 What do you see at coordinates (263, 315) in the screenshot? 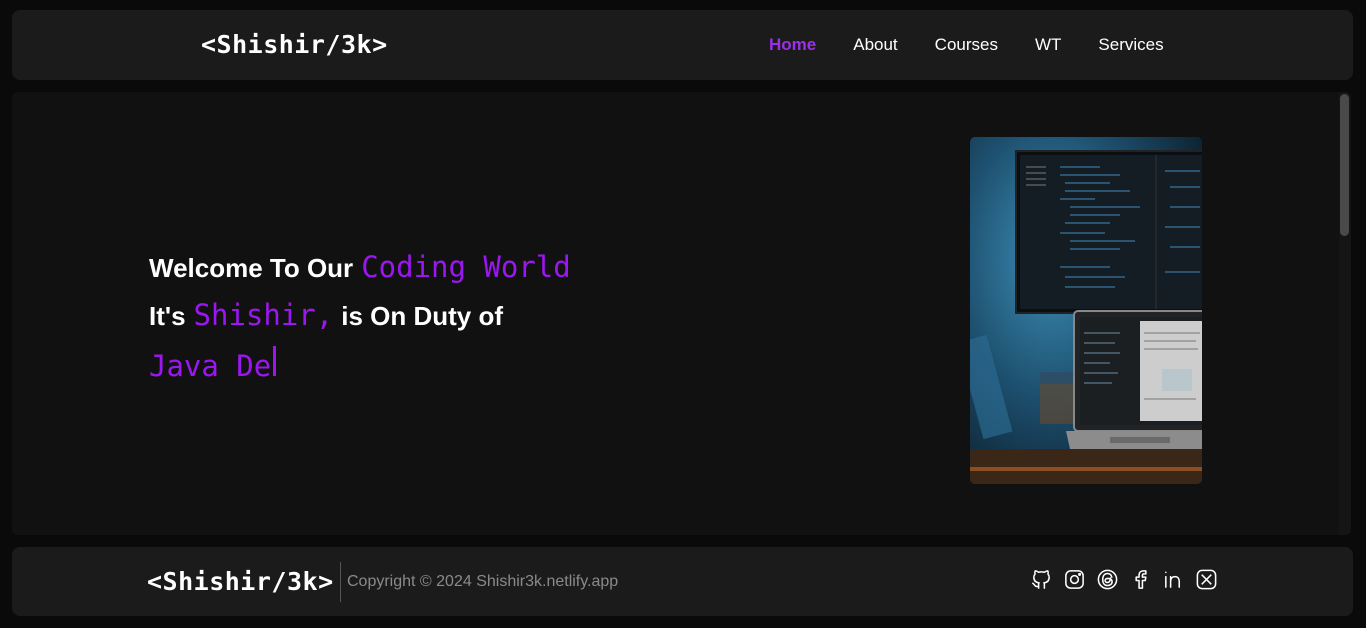
I see `name-text: Shishir,` at bounding box center [263, 315].